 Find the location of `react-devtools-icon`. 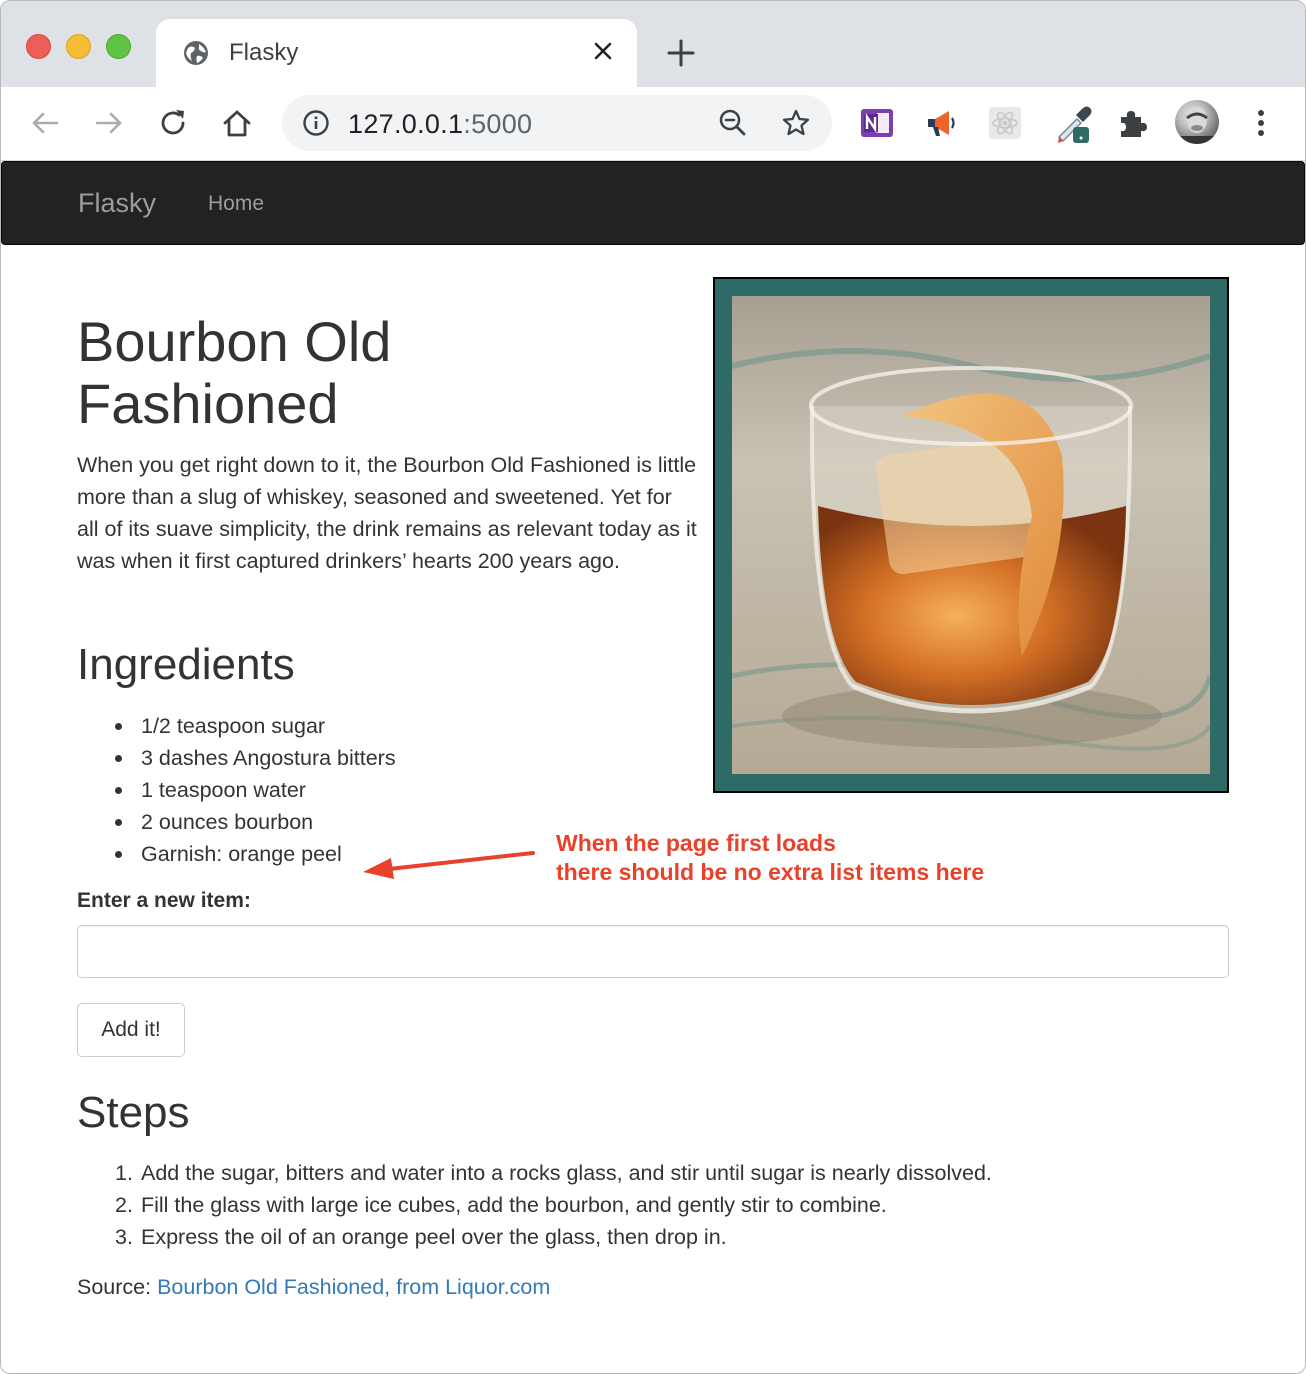

react-devtools-icon is located at coordinates (1005, 123).